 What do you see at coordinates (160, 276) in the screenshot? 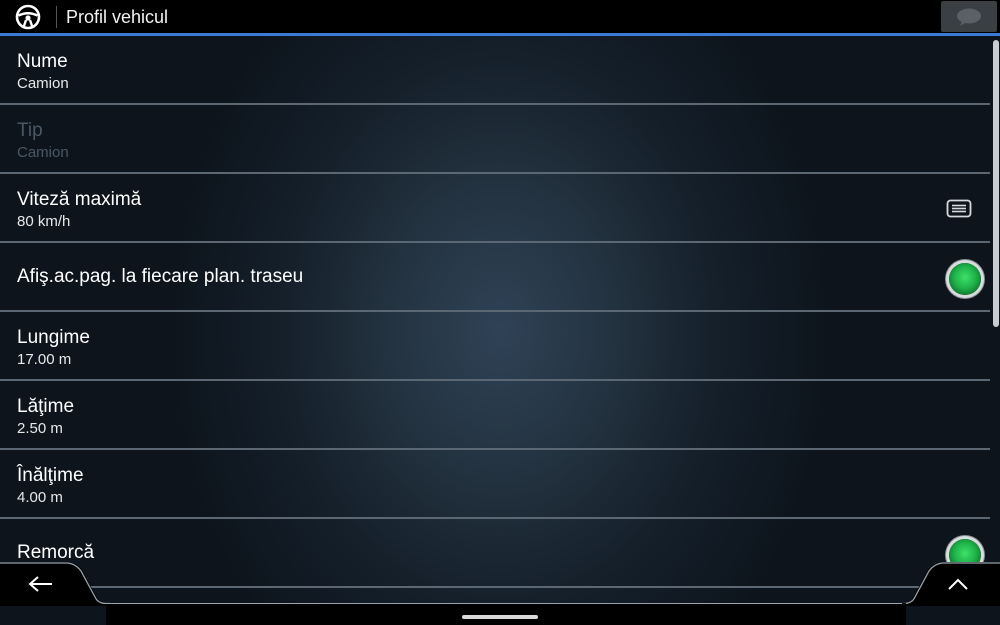
I see `row-label: Afiş.ac.pag. la fiecare plan. traseu` at bounding box center [160, 276].